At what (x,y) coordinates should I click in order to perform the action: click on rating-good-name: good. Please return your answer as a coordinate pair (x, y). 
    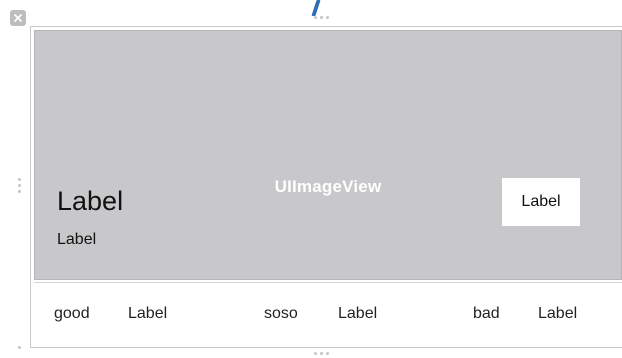
    Looking at the image, I should click on (72, 314).